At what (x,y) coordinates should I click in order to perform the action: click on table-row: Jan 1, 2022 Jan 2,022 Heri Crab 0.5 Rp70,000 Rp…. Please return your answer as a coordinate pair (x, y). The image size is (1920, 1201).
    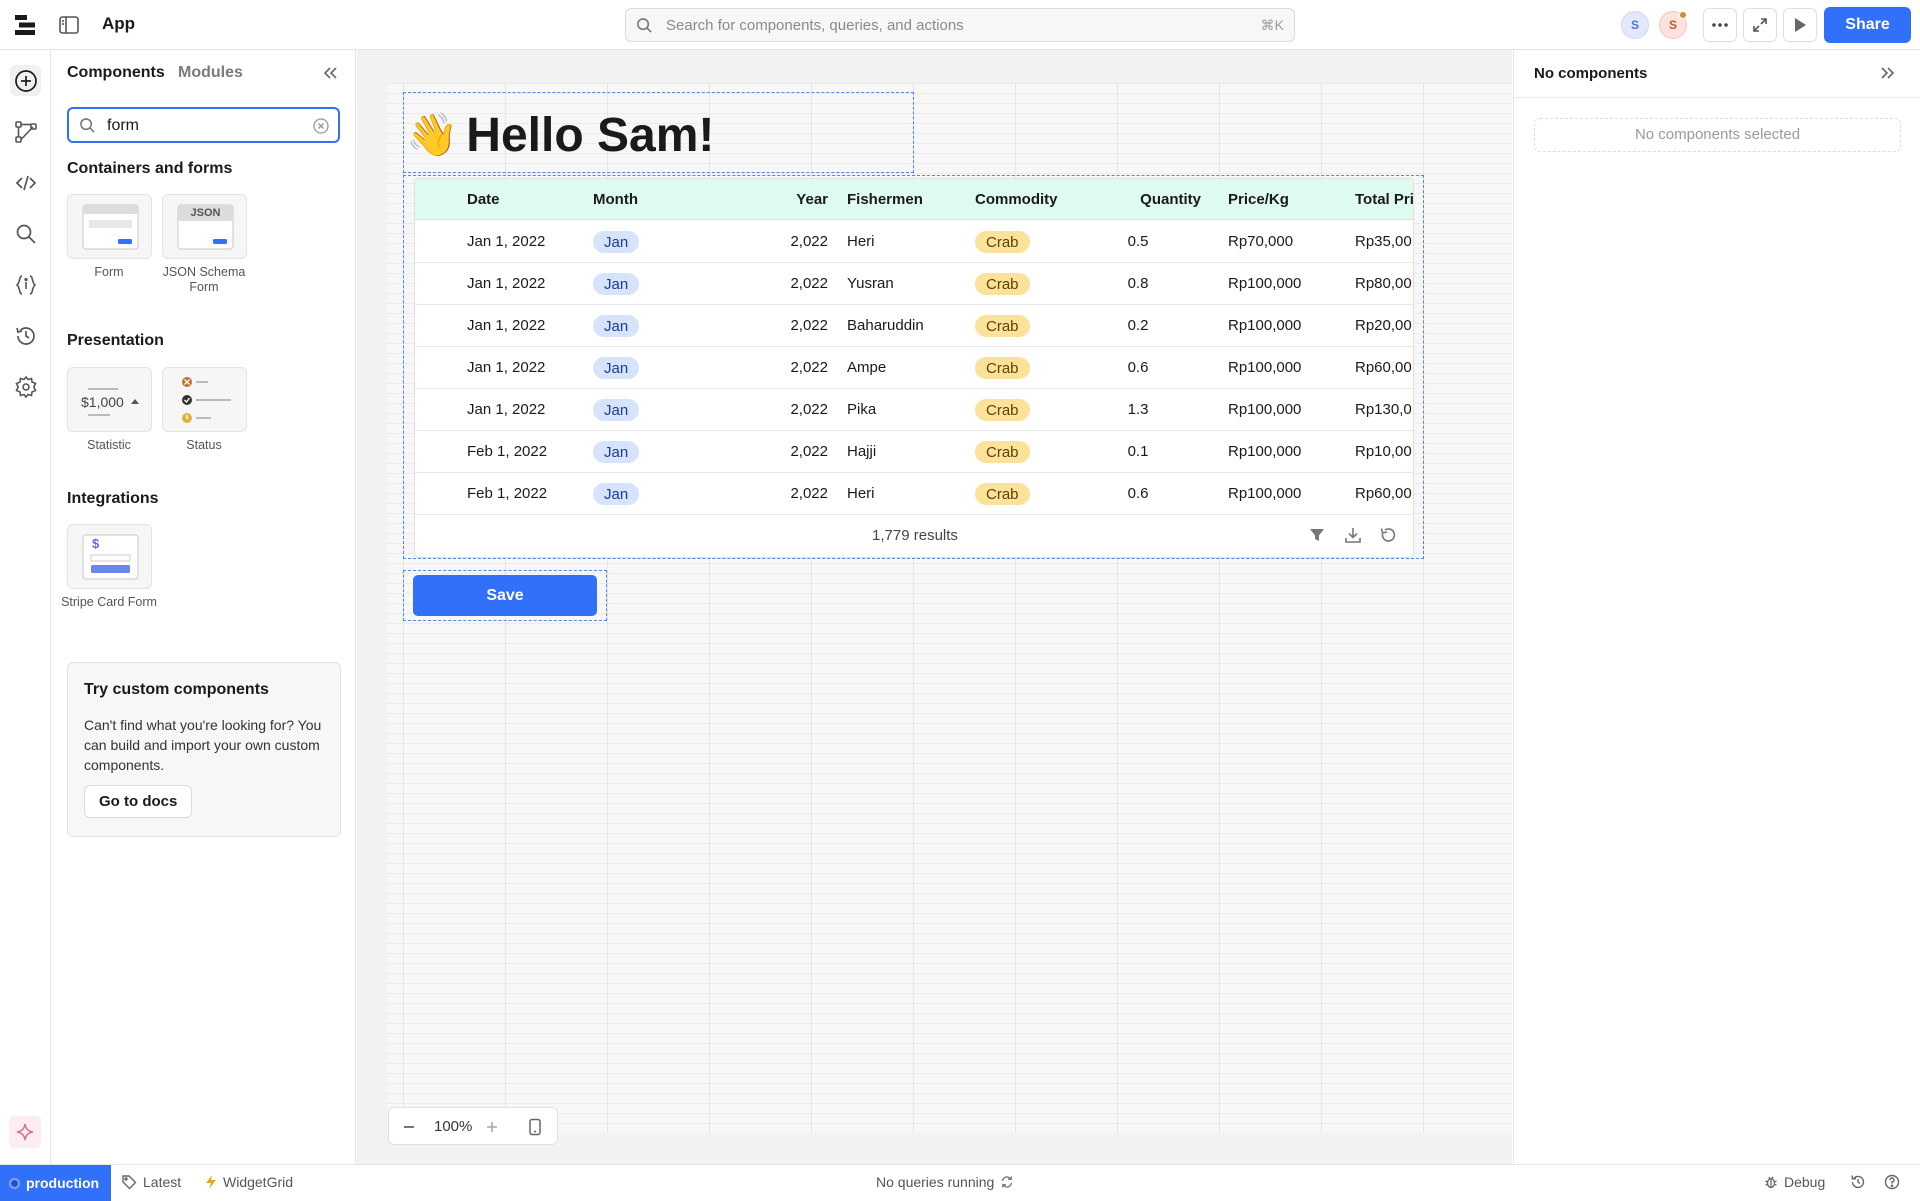
    Looking at the image, I should click on (914, 242).